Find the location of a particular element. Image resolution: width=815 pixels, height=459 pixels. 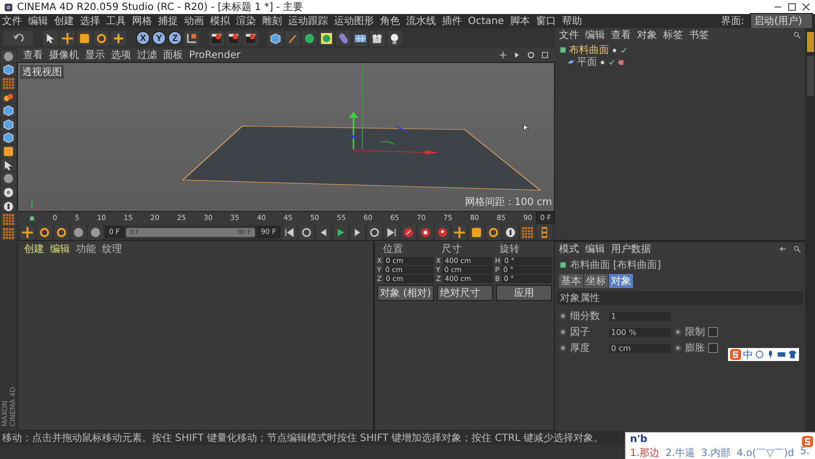

tab: 基本 is located at coordinates (571, 281).